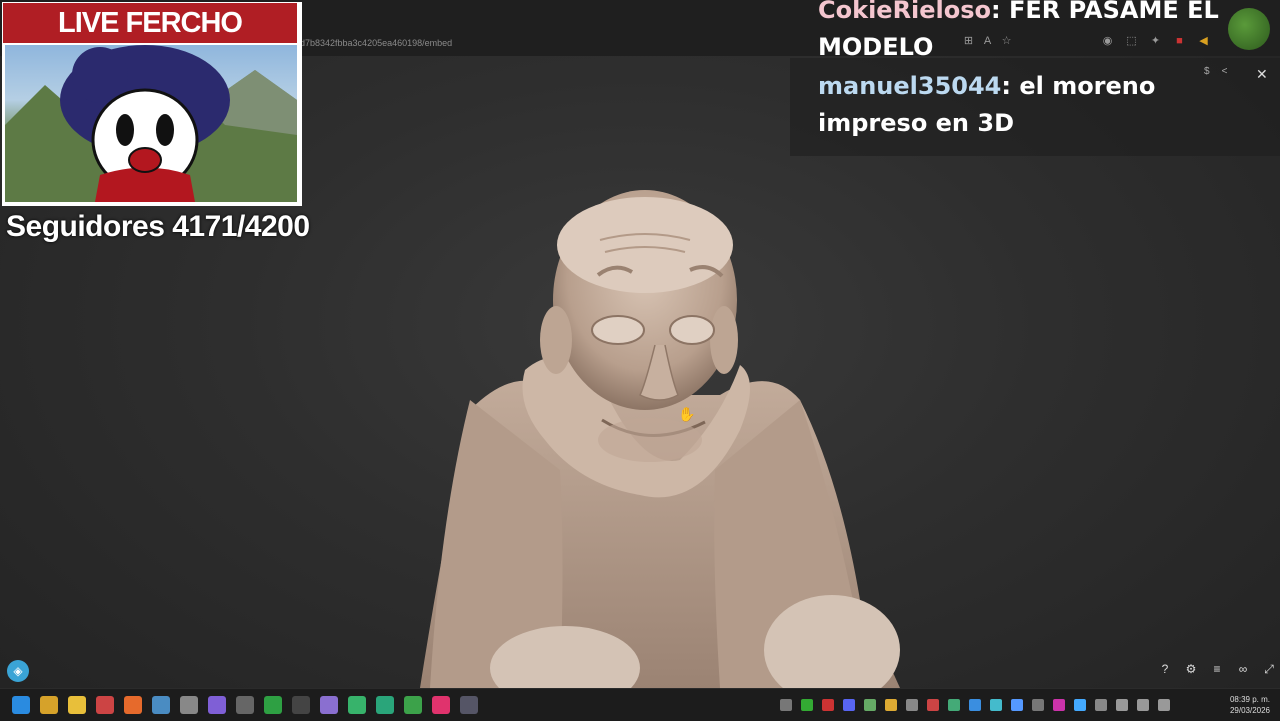  I want to click on cam-title-banner: LIVE FERCHO REACTION, so click(150, 41).